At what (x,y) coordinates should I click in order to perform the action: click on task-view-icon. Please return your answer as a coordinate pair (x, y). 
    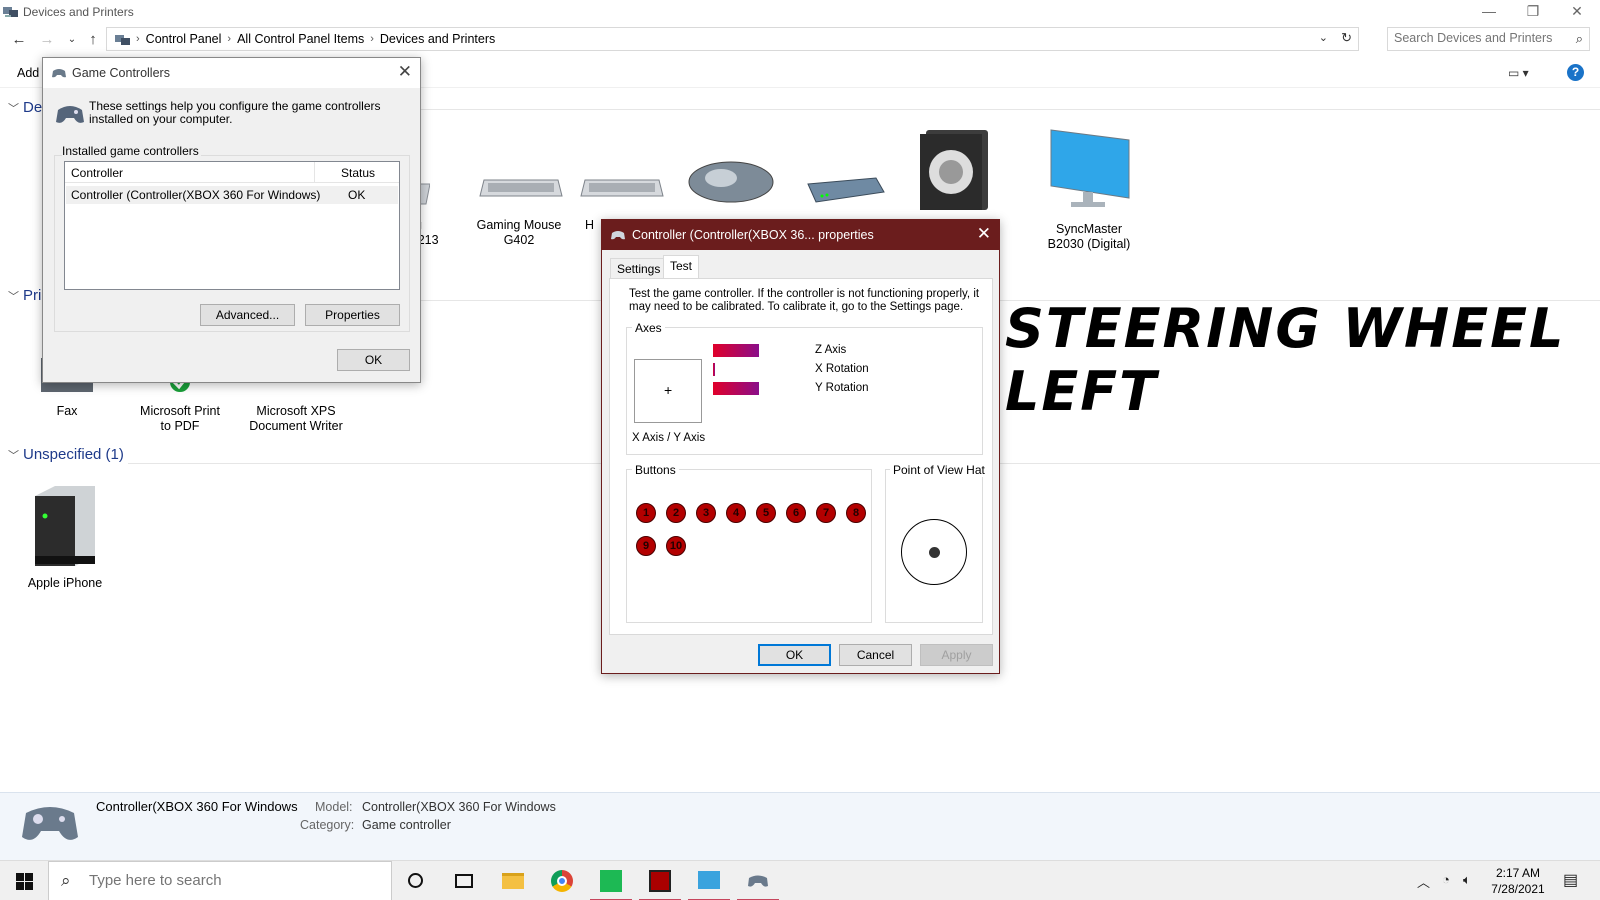
    Looking at the image, I should click on (464, 880).